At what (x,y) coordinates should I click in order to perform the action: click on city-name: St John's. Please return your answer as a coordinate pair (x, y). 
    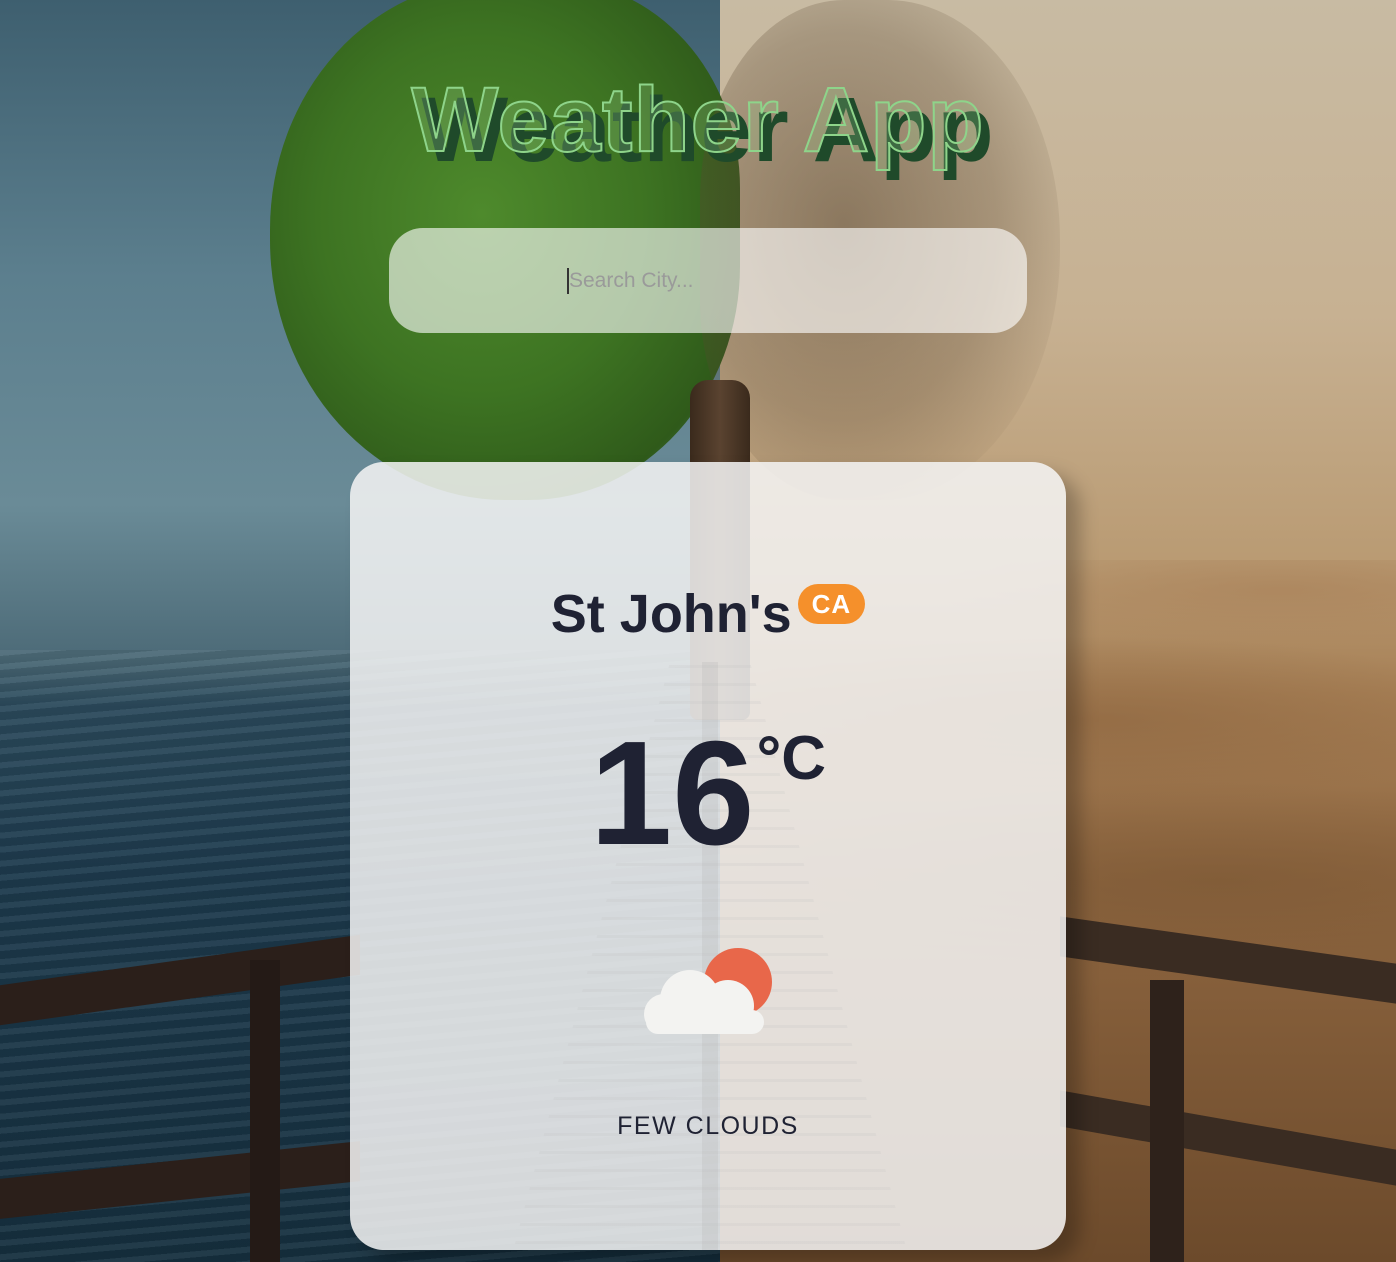
    Looking at the image, I should click on (671, 614).